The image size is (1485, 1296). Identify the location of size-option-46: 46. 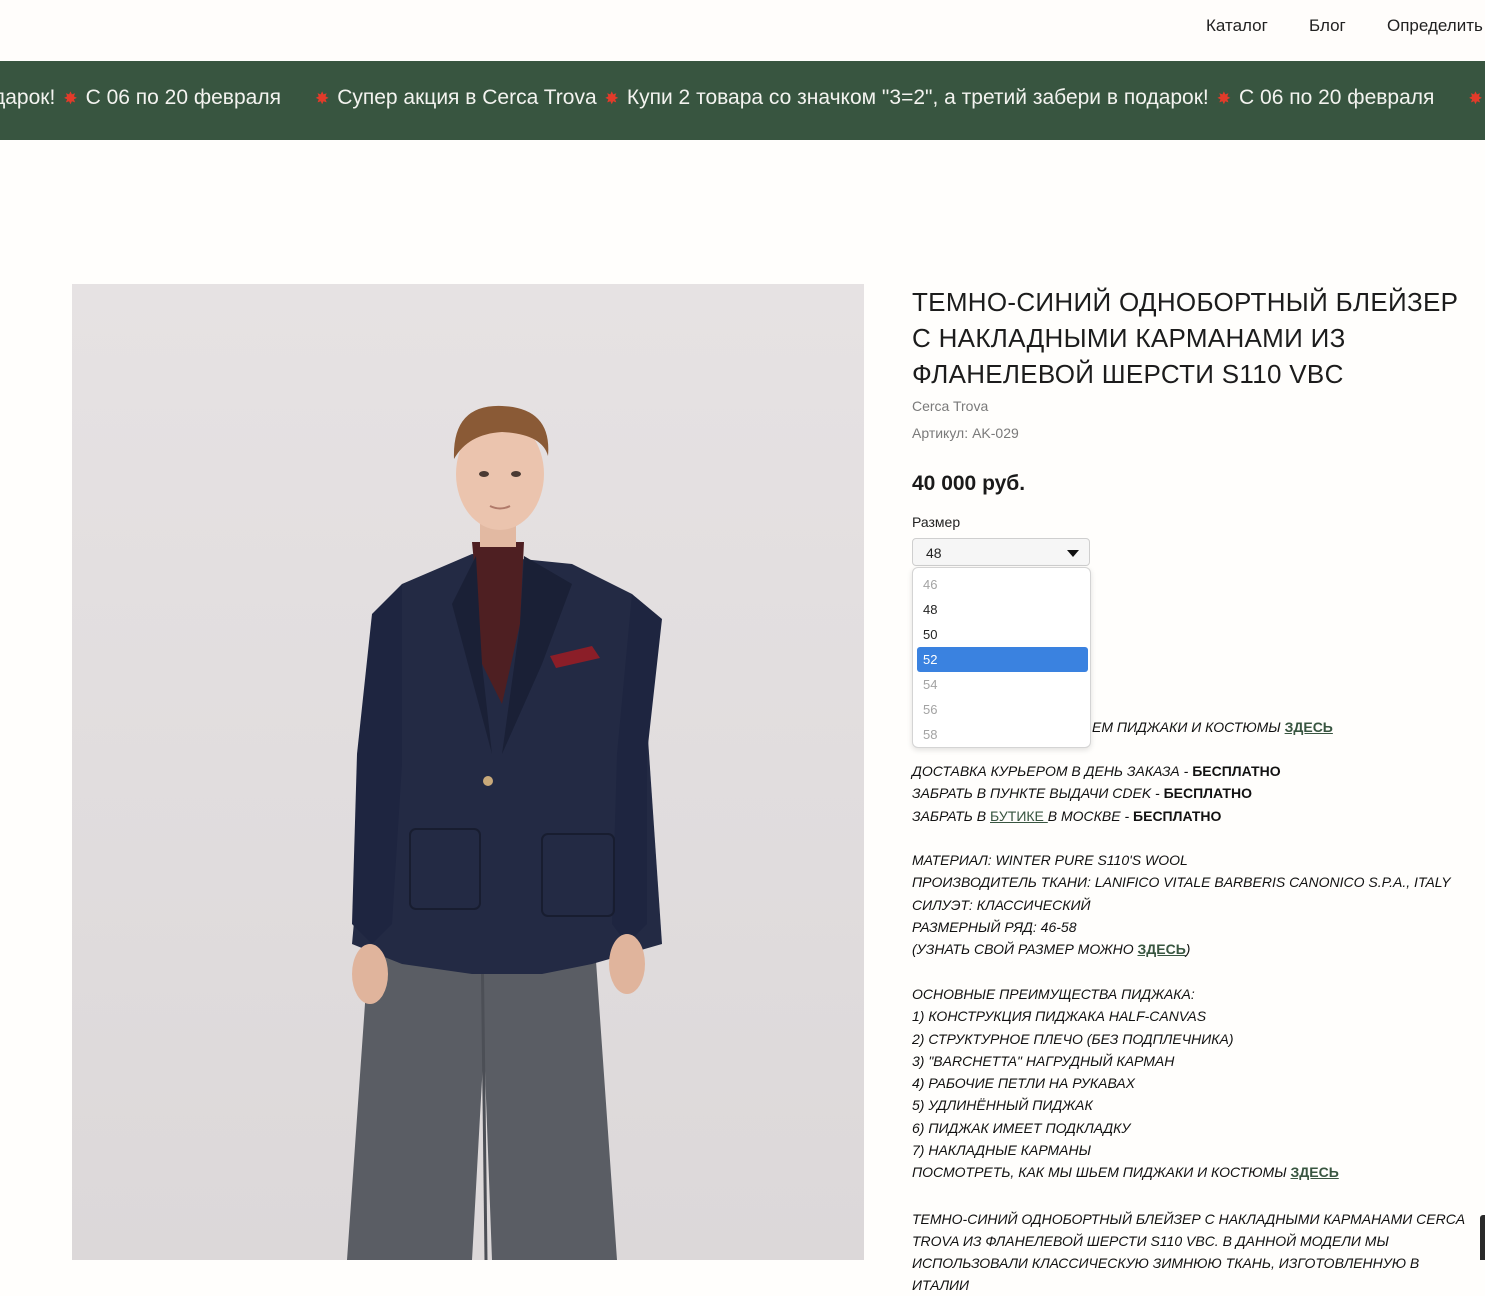
(1002, 584).